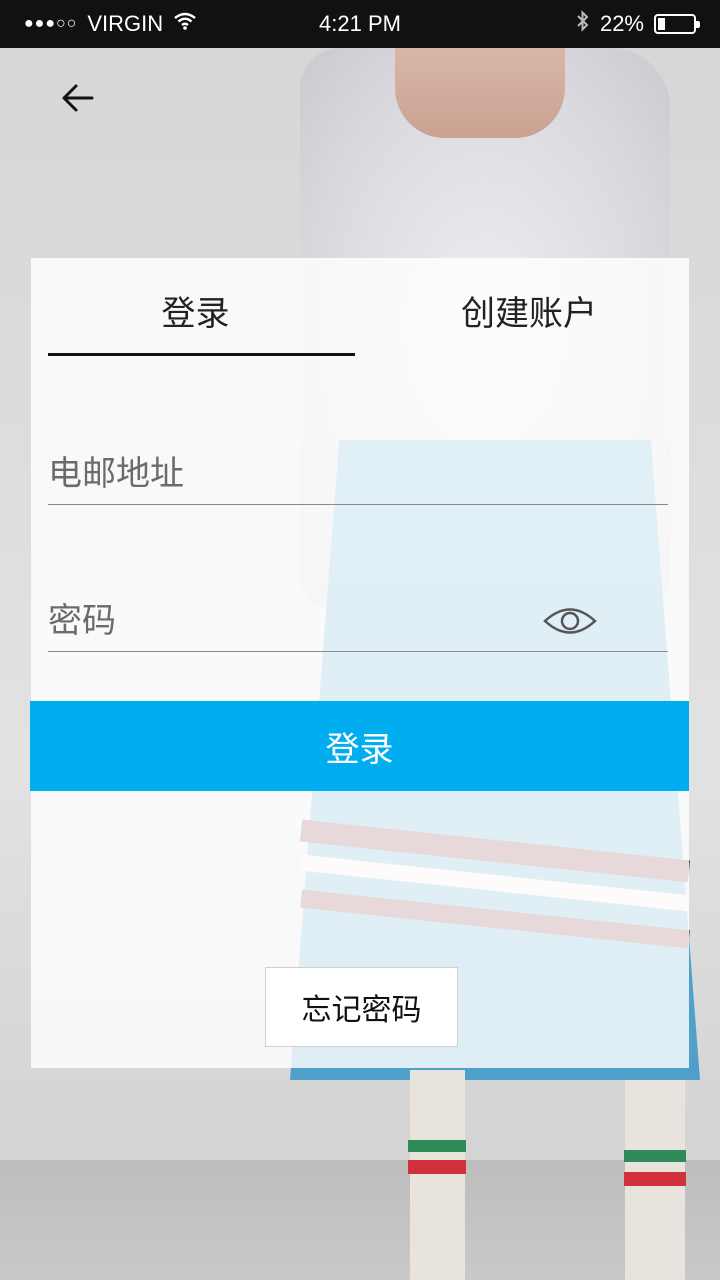 This screenshot has height=1280, width=720. I want to click on model-leg, so click(437, 1175).